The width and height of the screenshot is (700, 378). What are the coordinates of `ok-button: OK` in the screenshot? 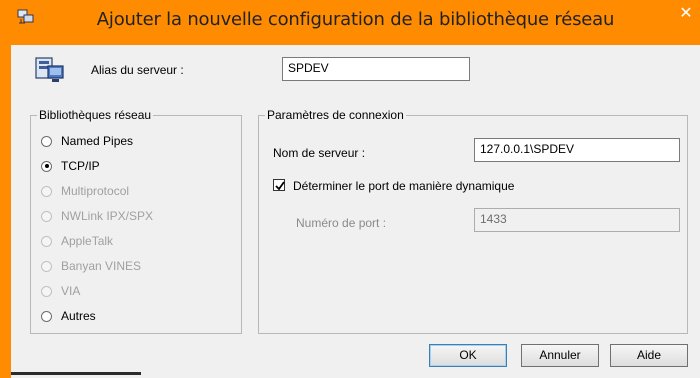 It's located at (468, 355).